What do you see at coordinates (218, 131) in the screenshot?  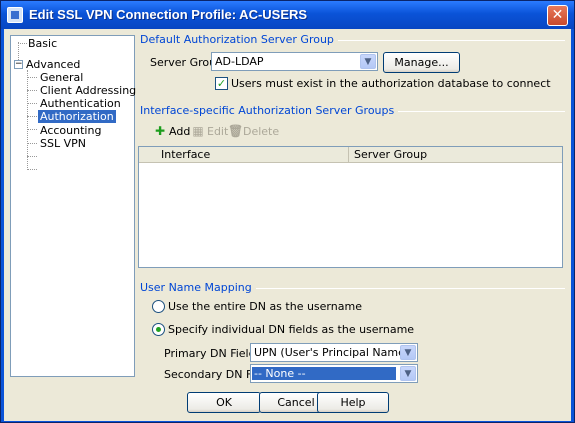 I see `edit-label: Edit` at bounding box center [218, 131].